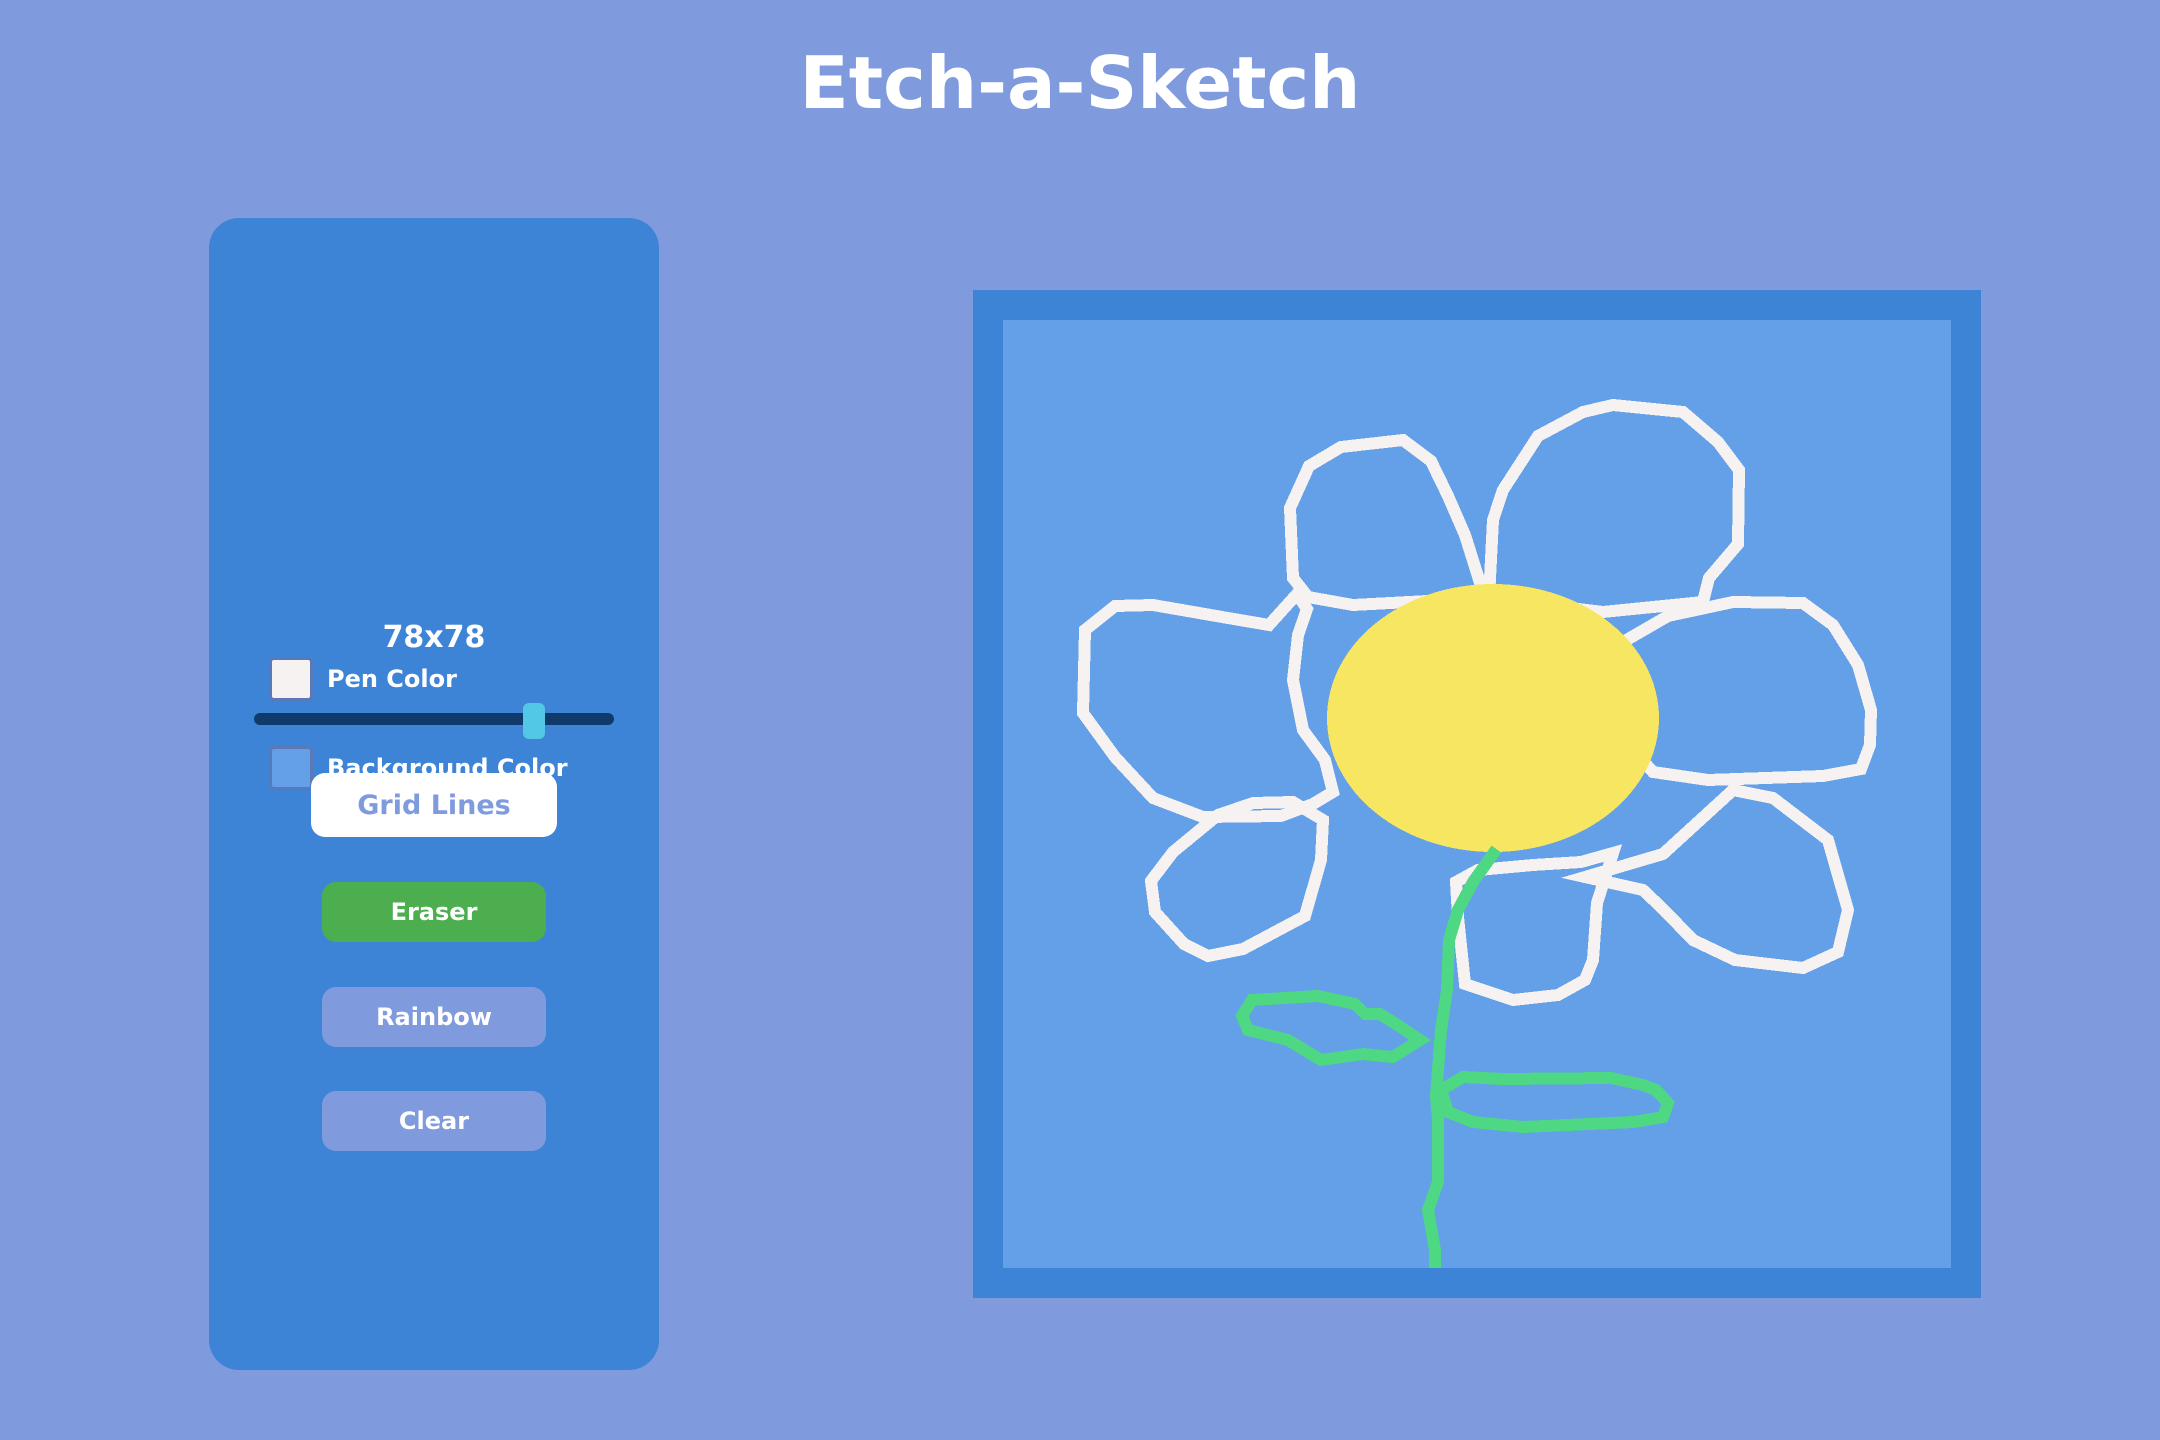 The height and width of the screenshot is (1440, 2160). I want to click on petal-lower-left, so click(1237, 879).